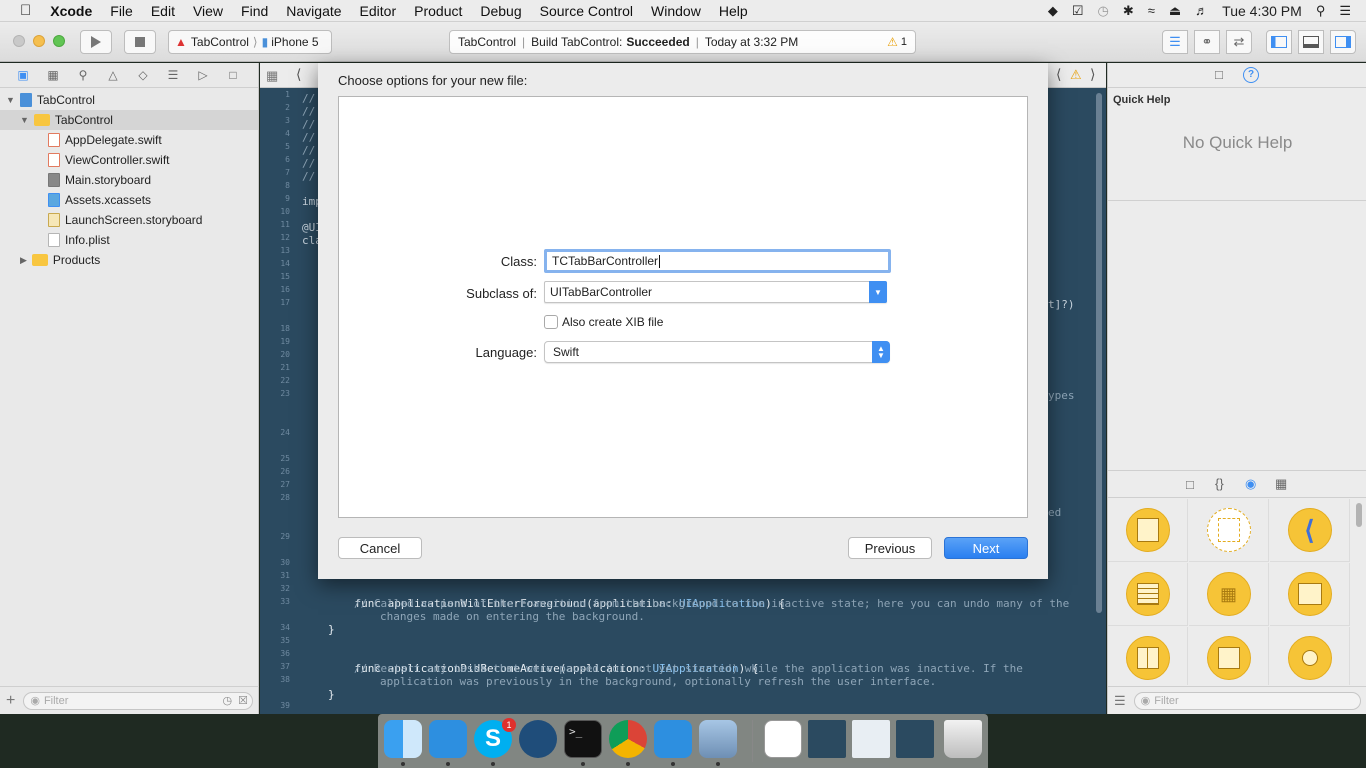 The image size is (1366, 768). What do you see at coordinates (963, 739) in the screenshot?
I see `trash-icon` at bounding box center [963, 739].